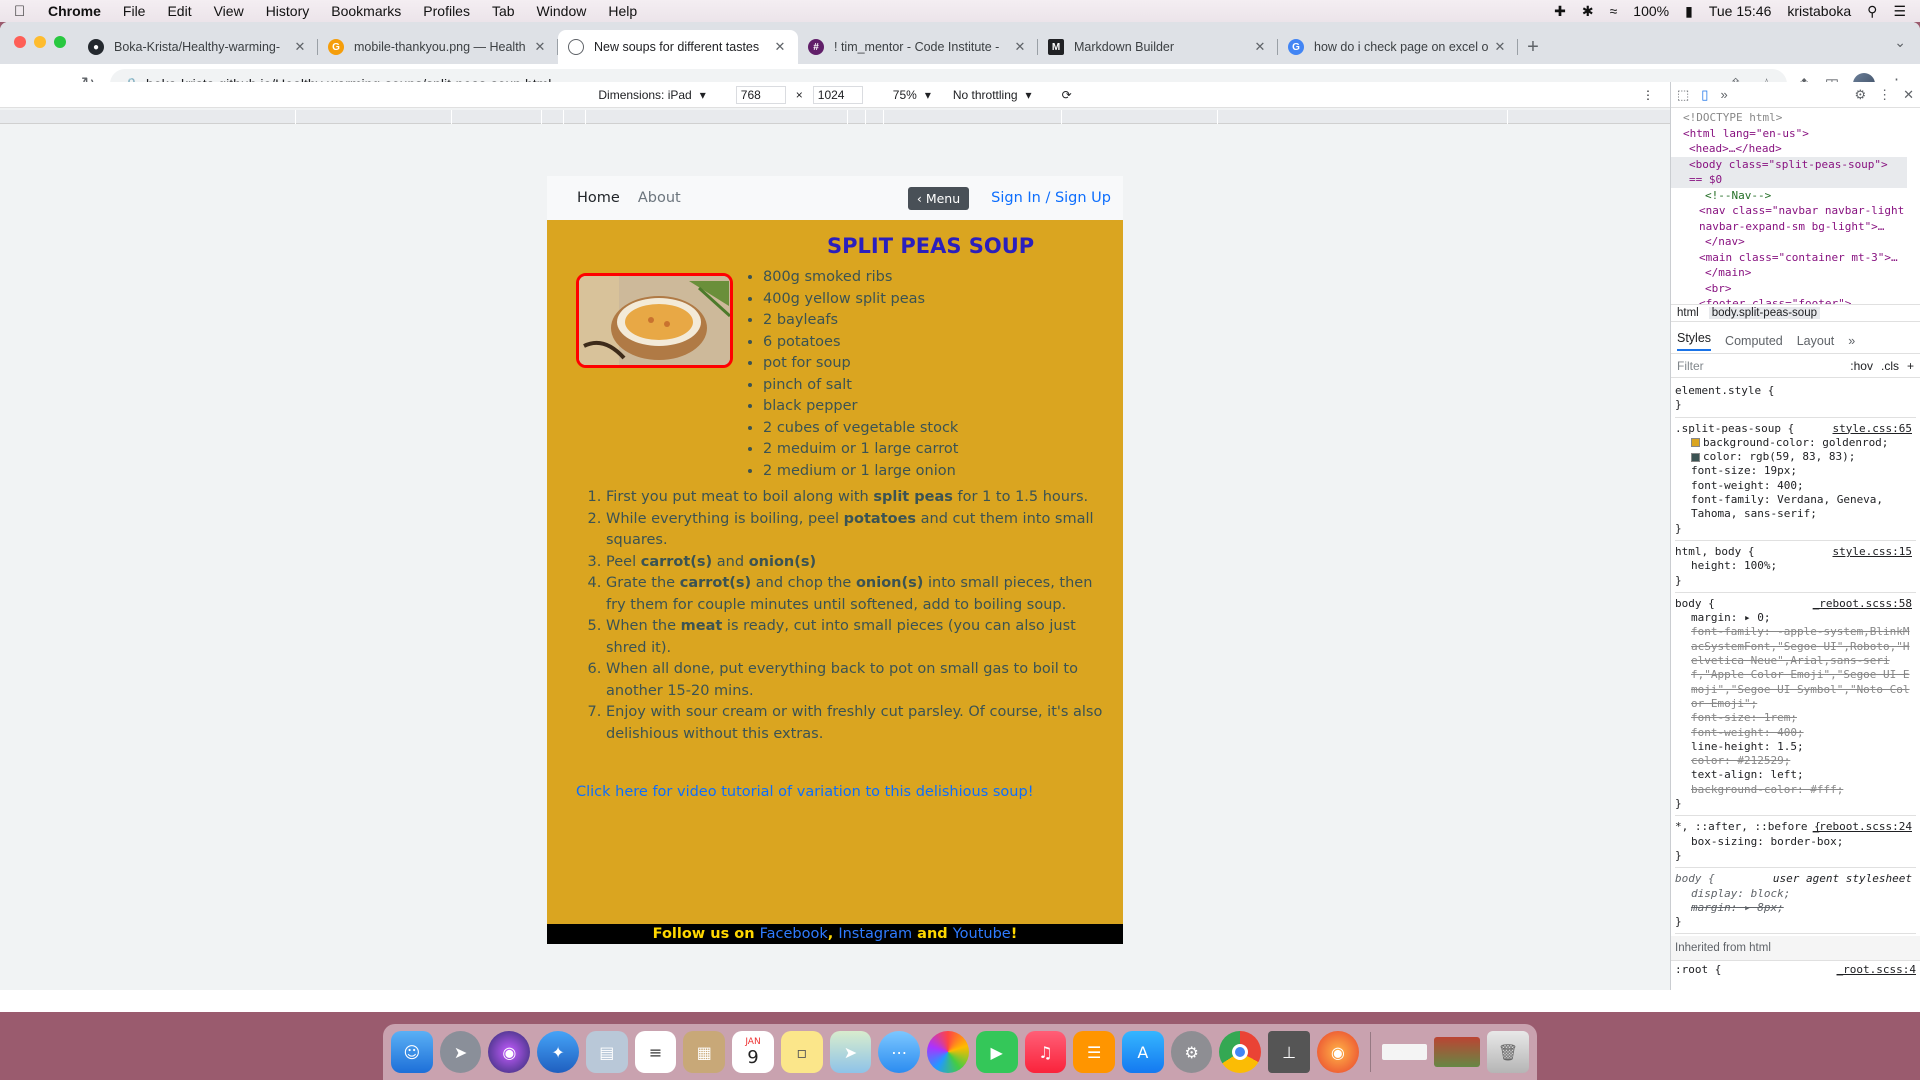  I want to click on calendar-icon: JAN 9, so click(753, 1052).